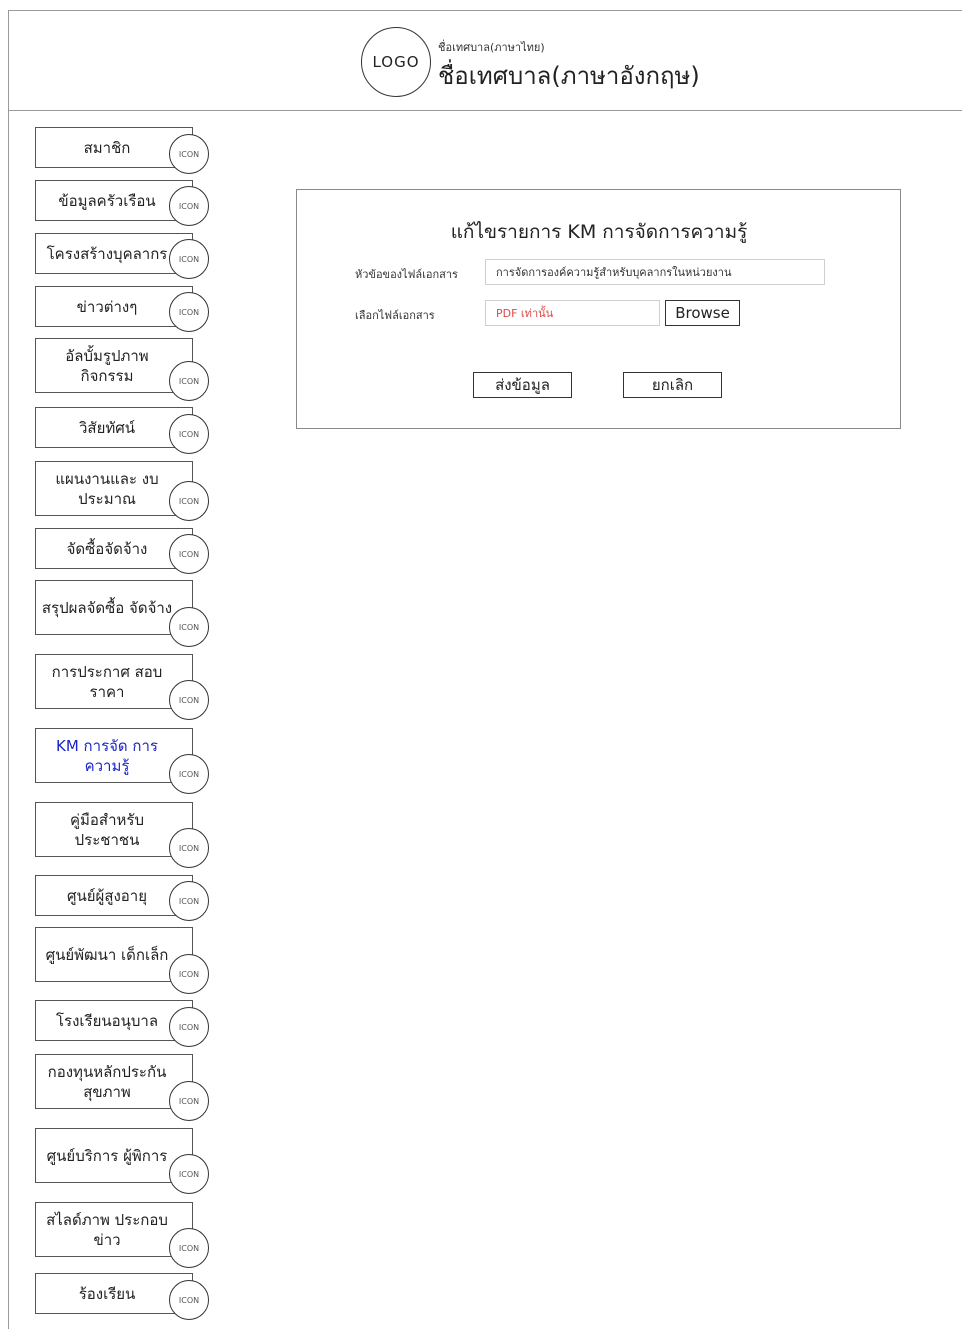 This screenshot has height=1329, width=962. I want to click on cancel-button: ยกเลิก, so click(672, 385).